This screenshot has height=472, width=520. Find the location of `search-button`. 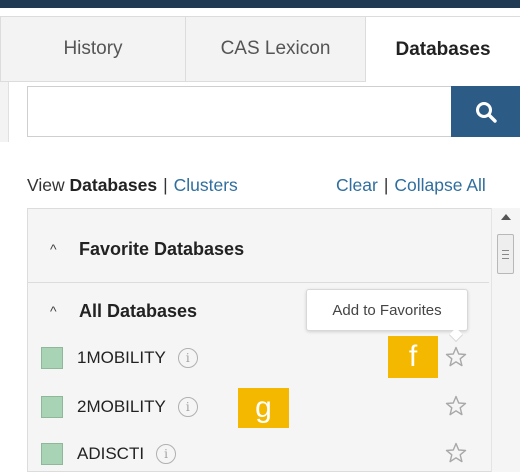

search-button is located at coordinates (485, 111).